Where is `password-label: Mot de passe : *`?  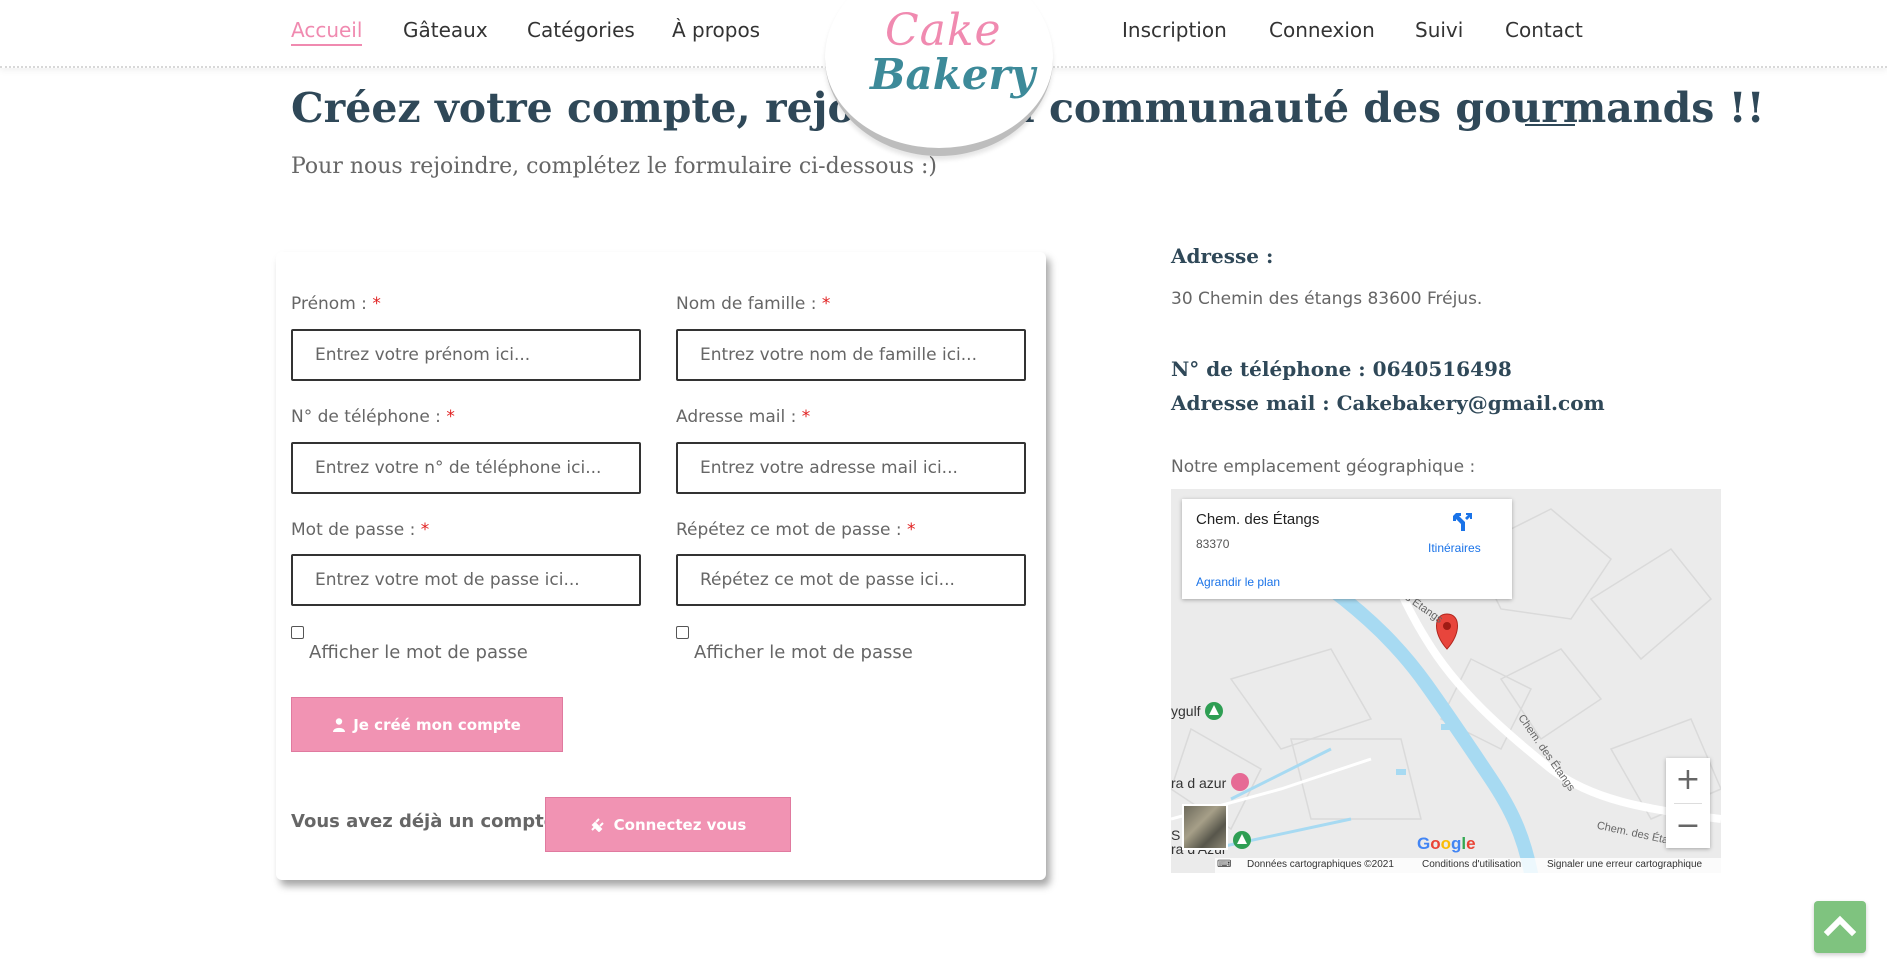 password-label: Mot de passe : * is located at coordinates (360, 530).